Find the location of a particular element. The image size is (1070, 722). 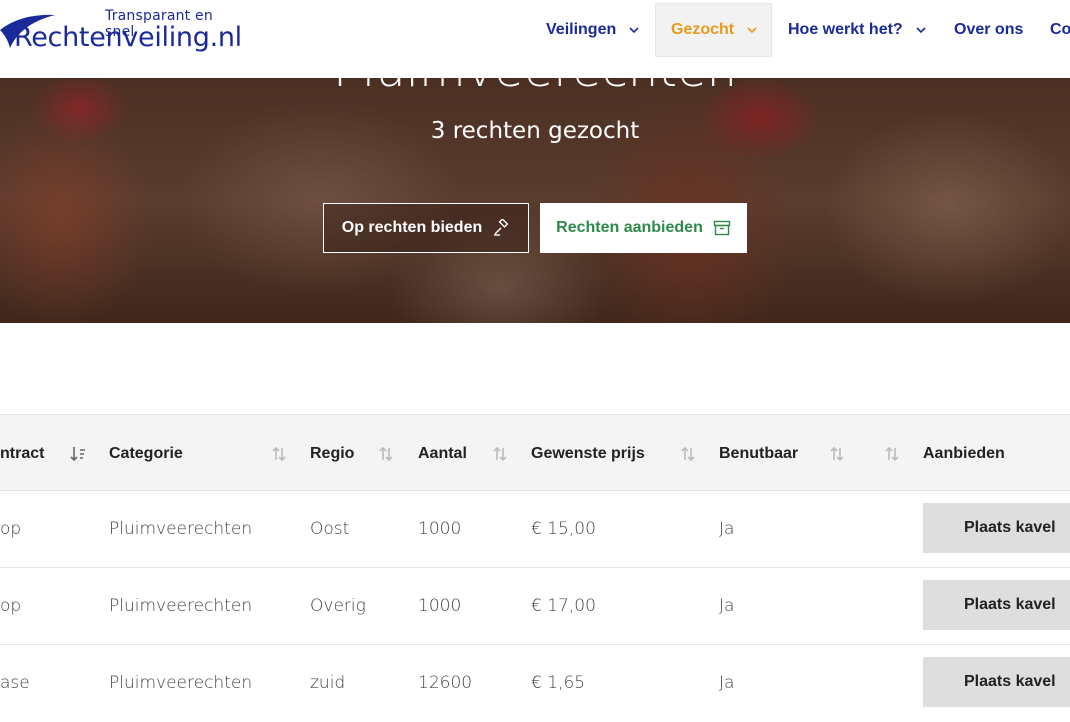

offer-rights-button: Rechten aanbieden is located at coordinates (643, 228).